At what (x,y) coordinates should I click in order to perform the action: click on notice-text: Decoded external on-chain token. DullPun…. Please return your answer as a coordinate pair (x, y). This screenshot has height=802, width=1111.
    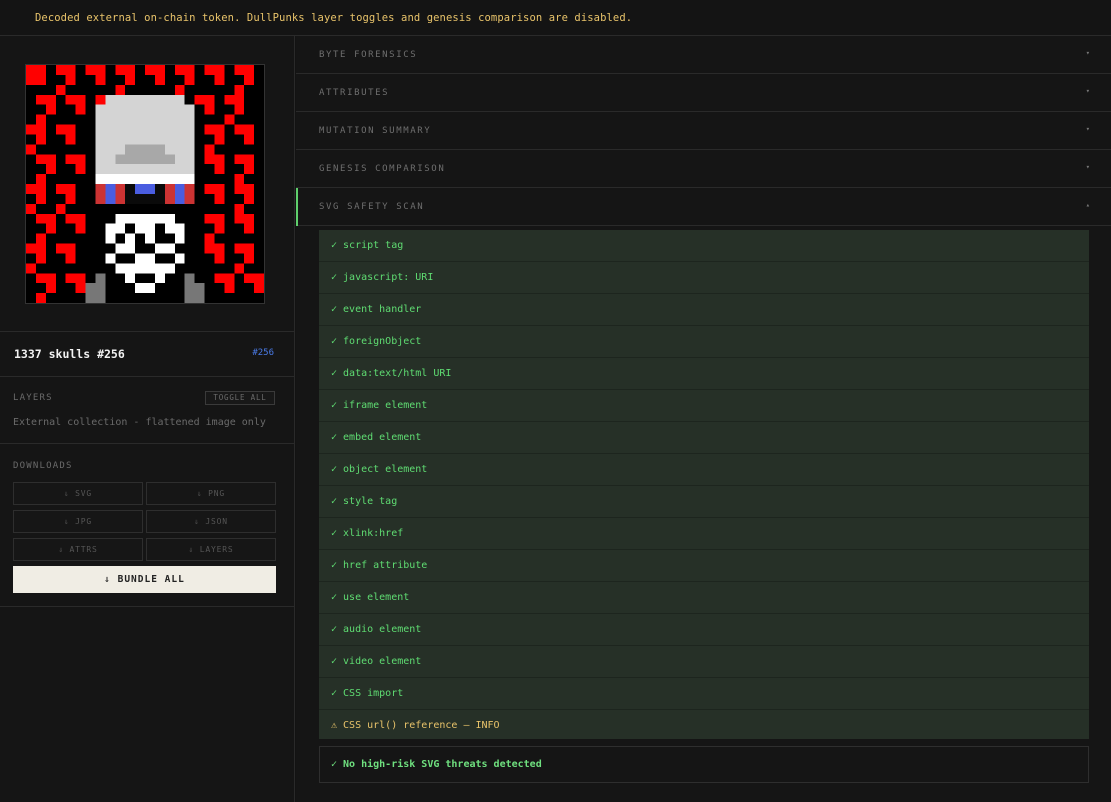
    Looking at the image, I should click on (334, 18).